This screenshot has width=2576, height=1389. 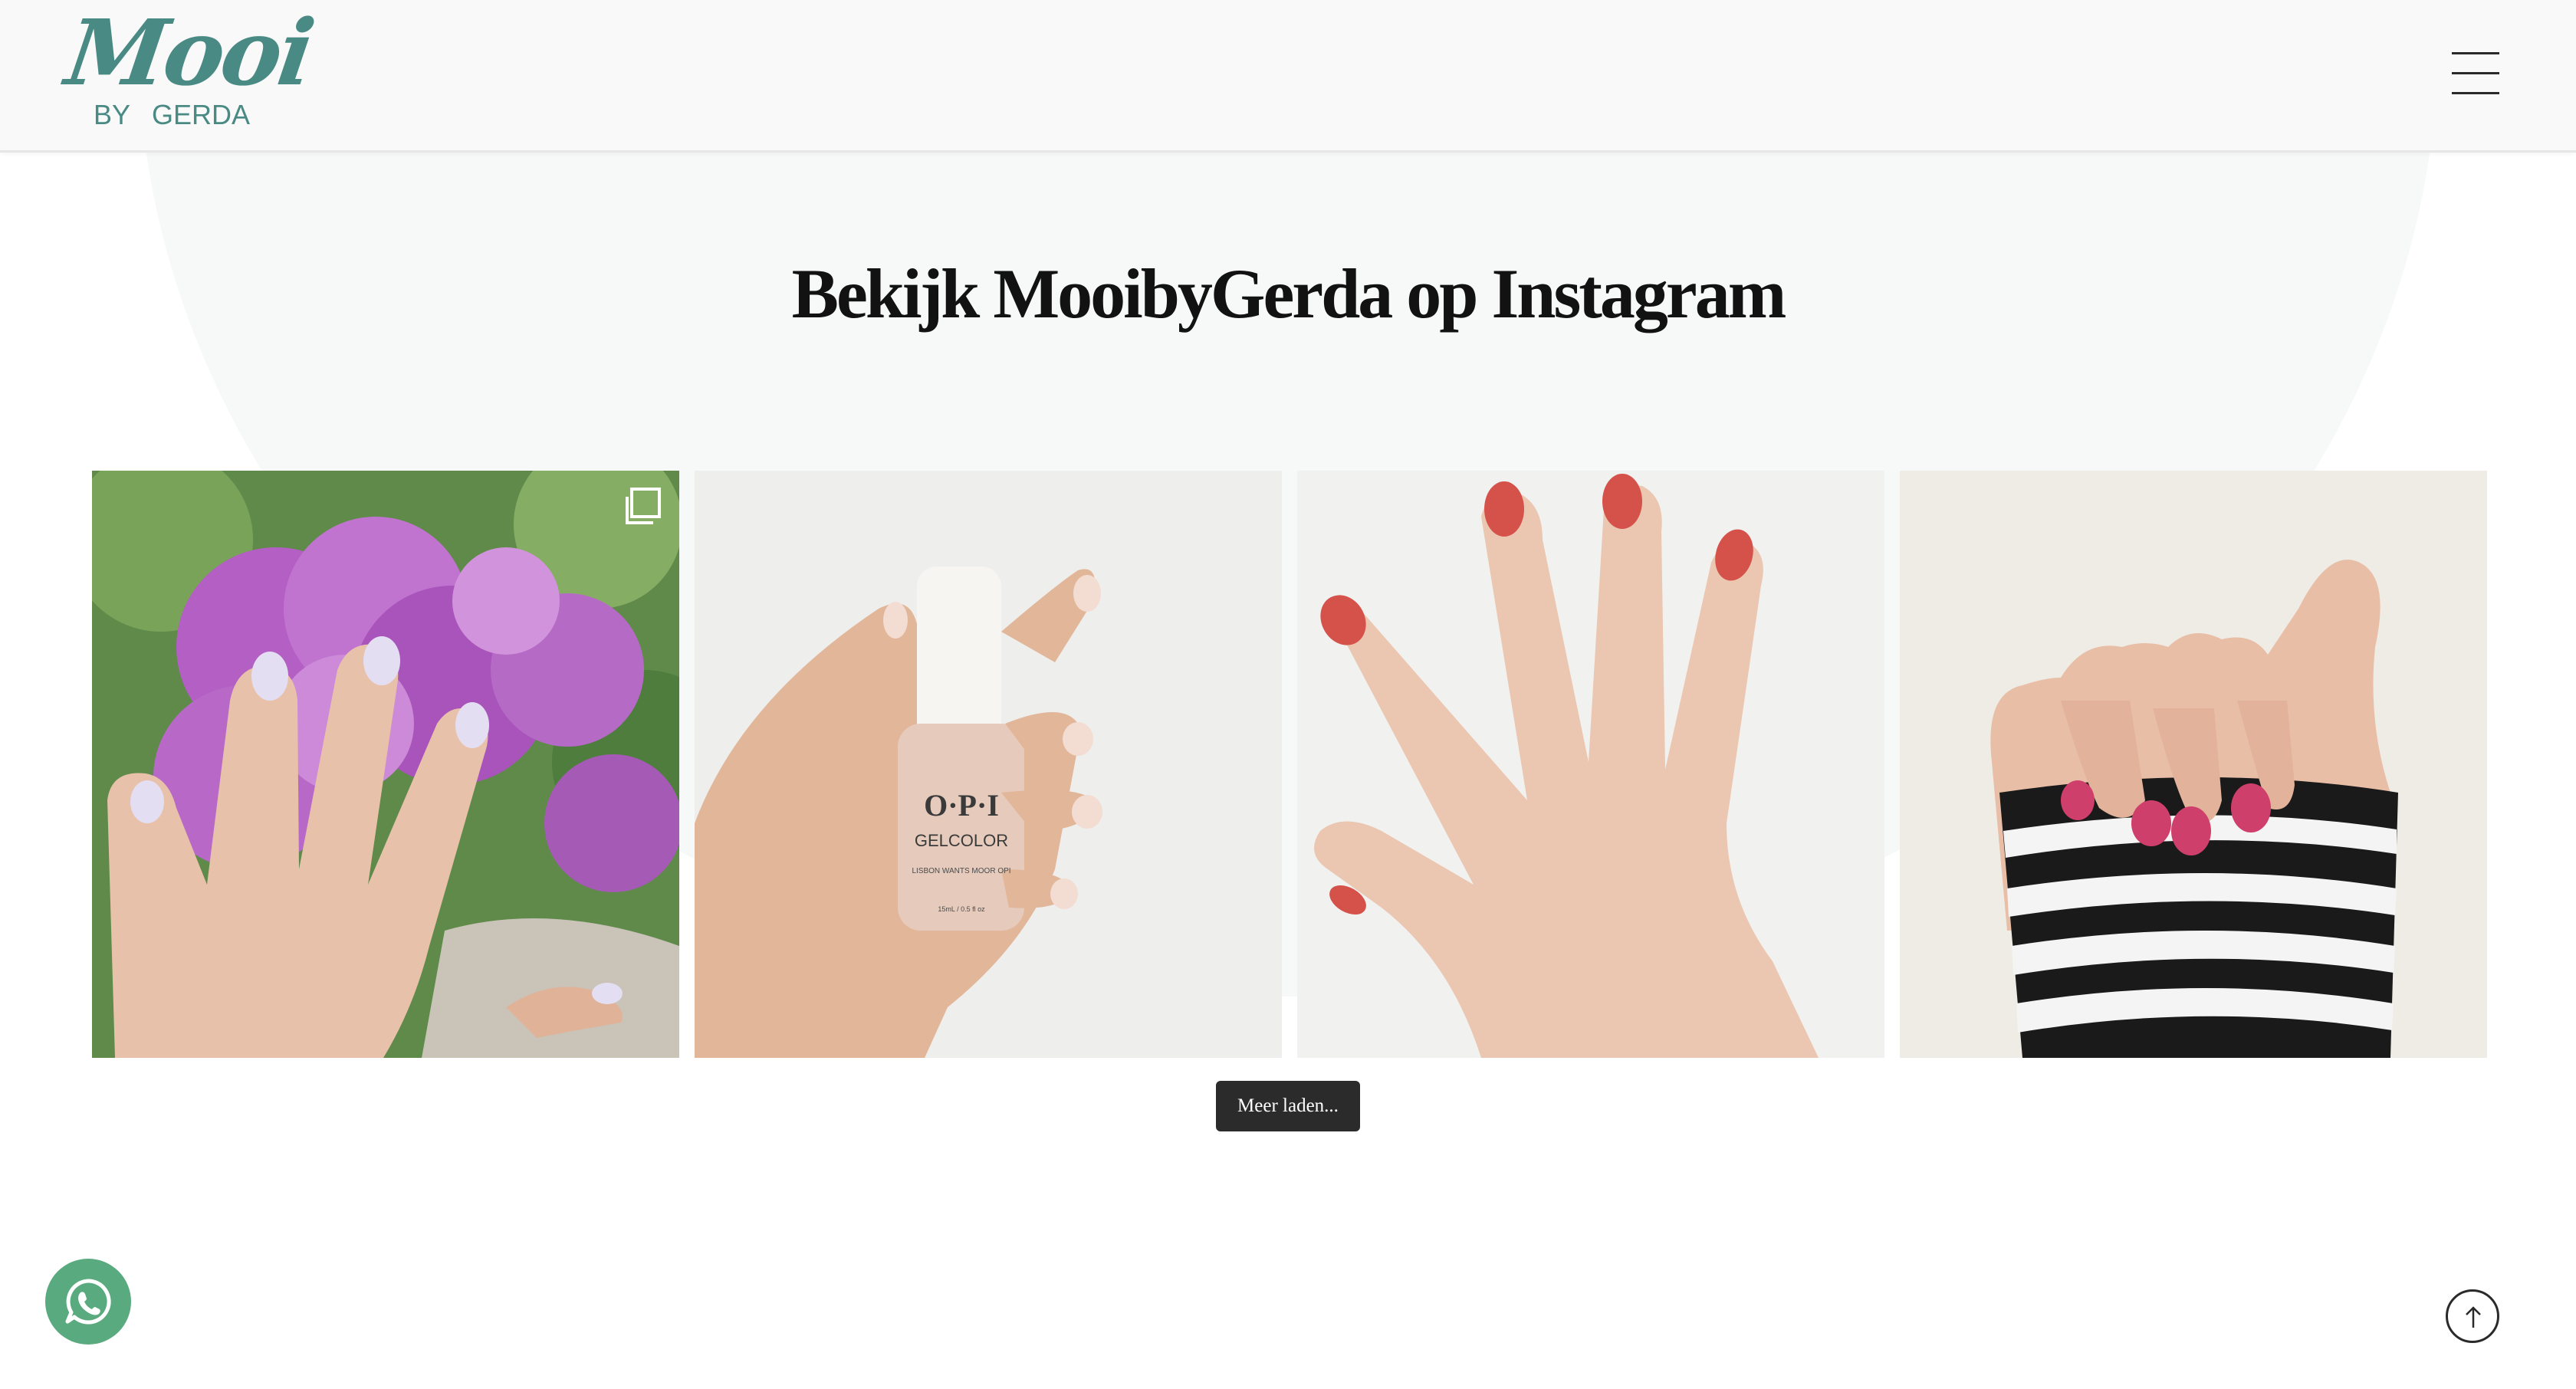 What do you see at coordinates (961, 871) in the screenshot?
I see `opi-shade-text: LISBON WANTS MOOR OPI` at bounding box center [961, 871].